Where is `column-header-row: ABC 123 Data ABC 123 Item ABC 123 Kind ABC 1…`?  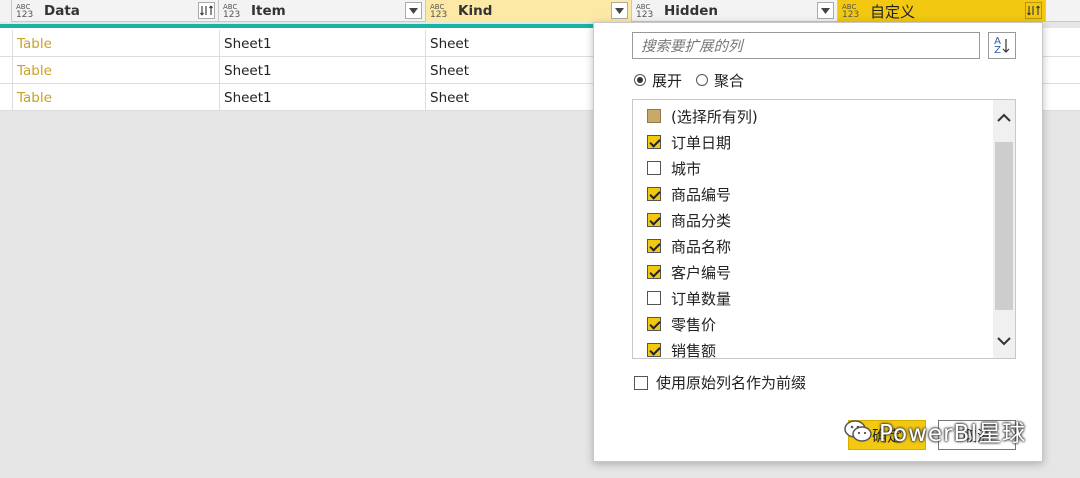
column-header-row: ABC 123 Data ABC 123 Item ABC 123 Kind ABC 1… is located at coordinates (540, 11).